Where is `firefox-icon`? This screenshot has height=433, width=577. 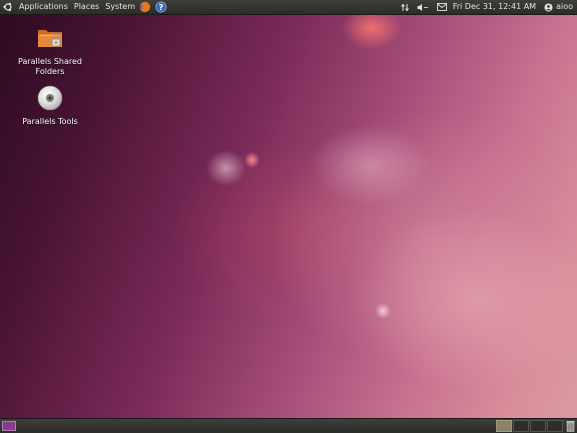
firefox-icon is located at coordinates (145, 7).